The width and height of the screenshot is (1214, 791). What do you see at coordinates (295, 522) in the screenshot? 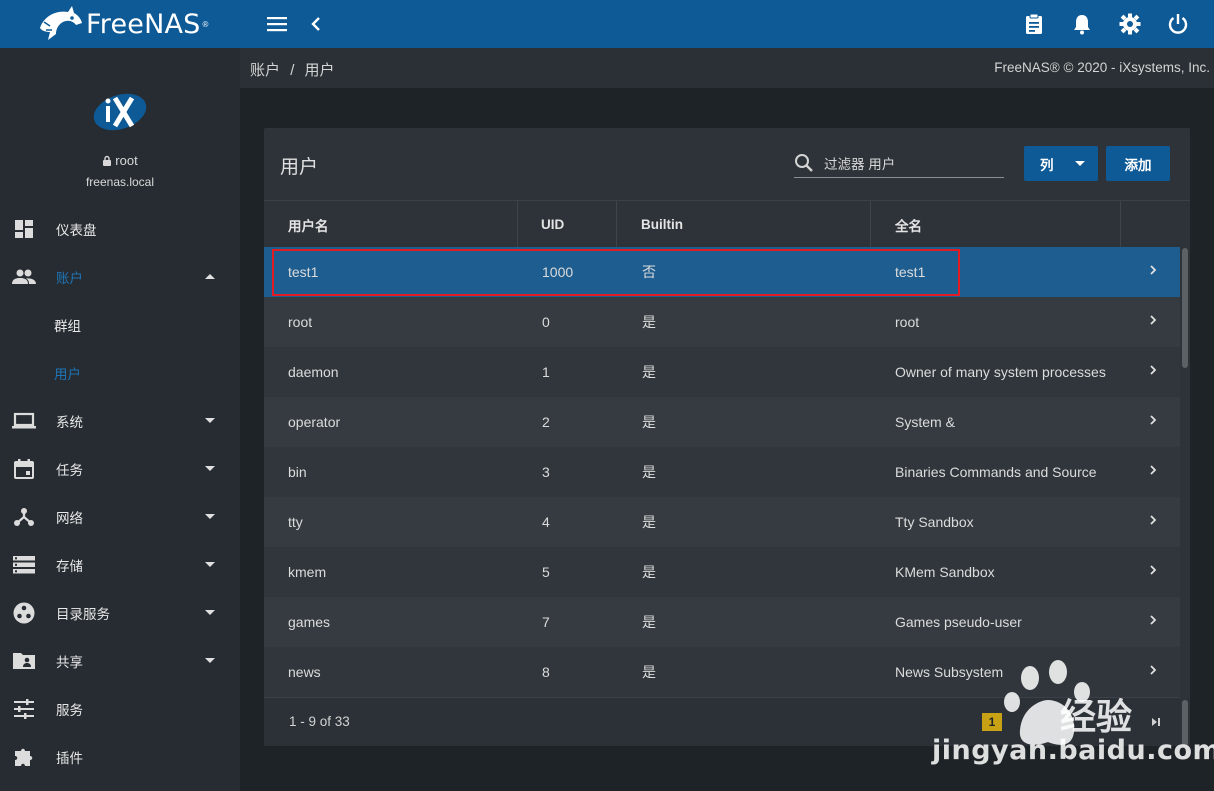
I see `cell-username: tty` at bounding box center [295, 522].